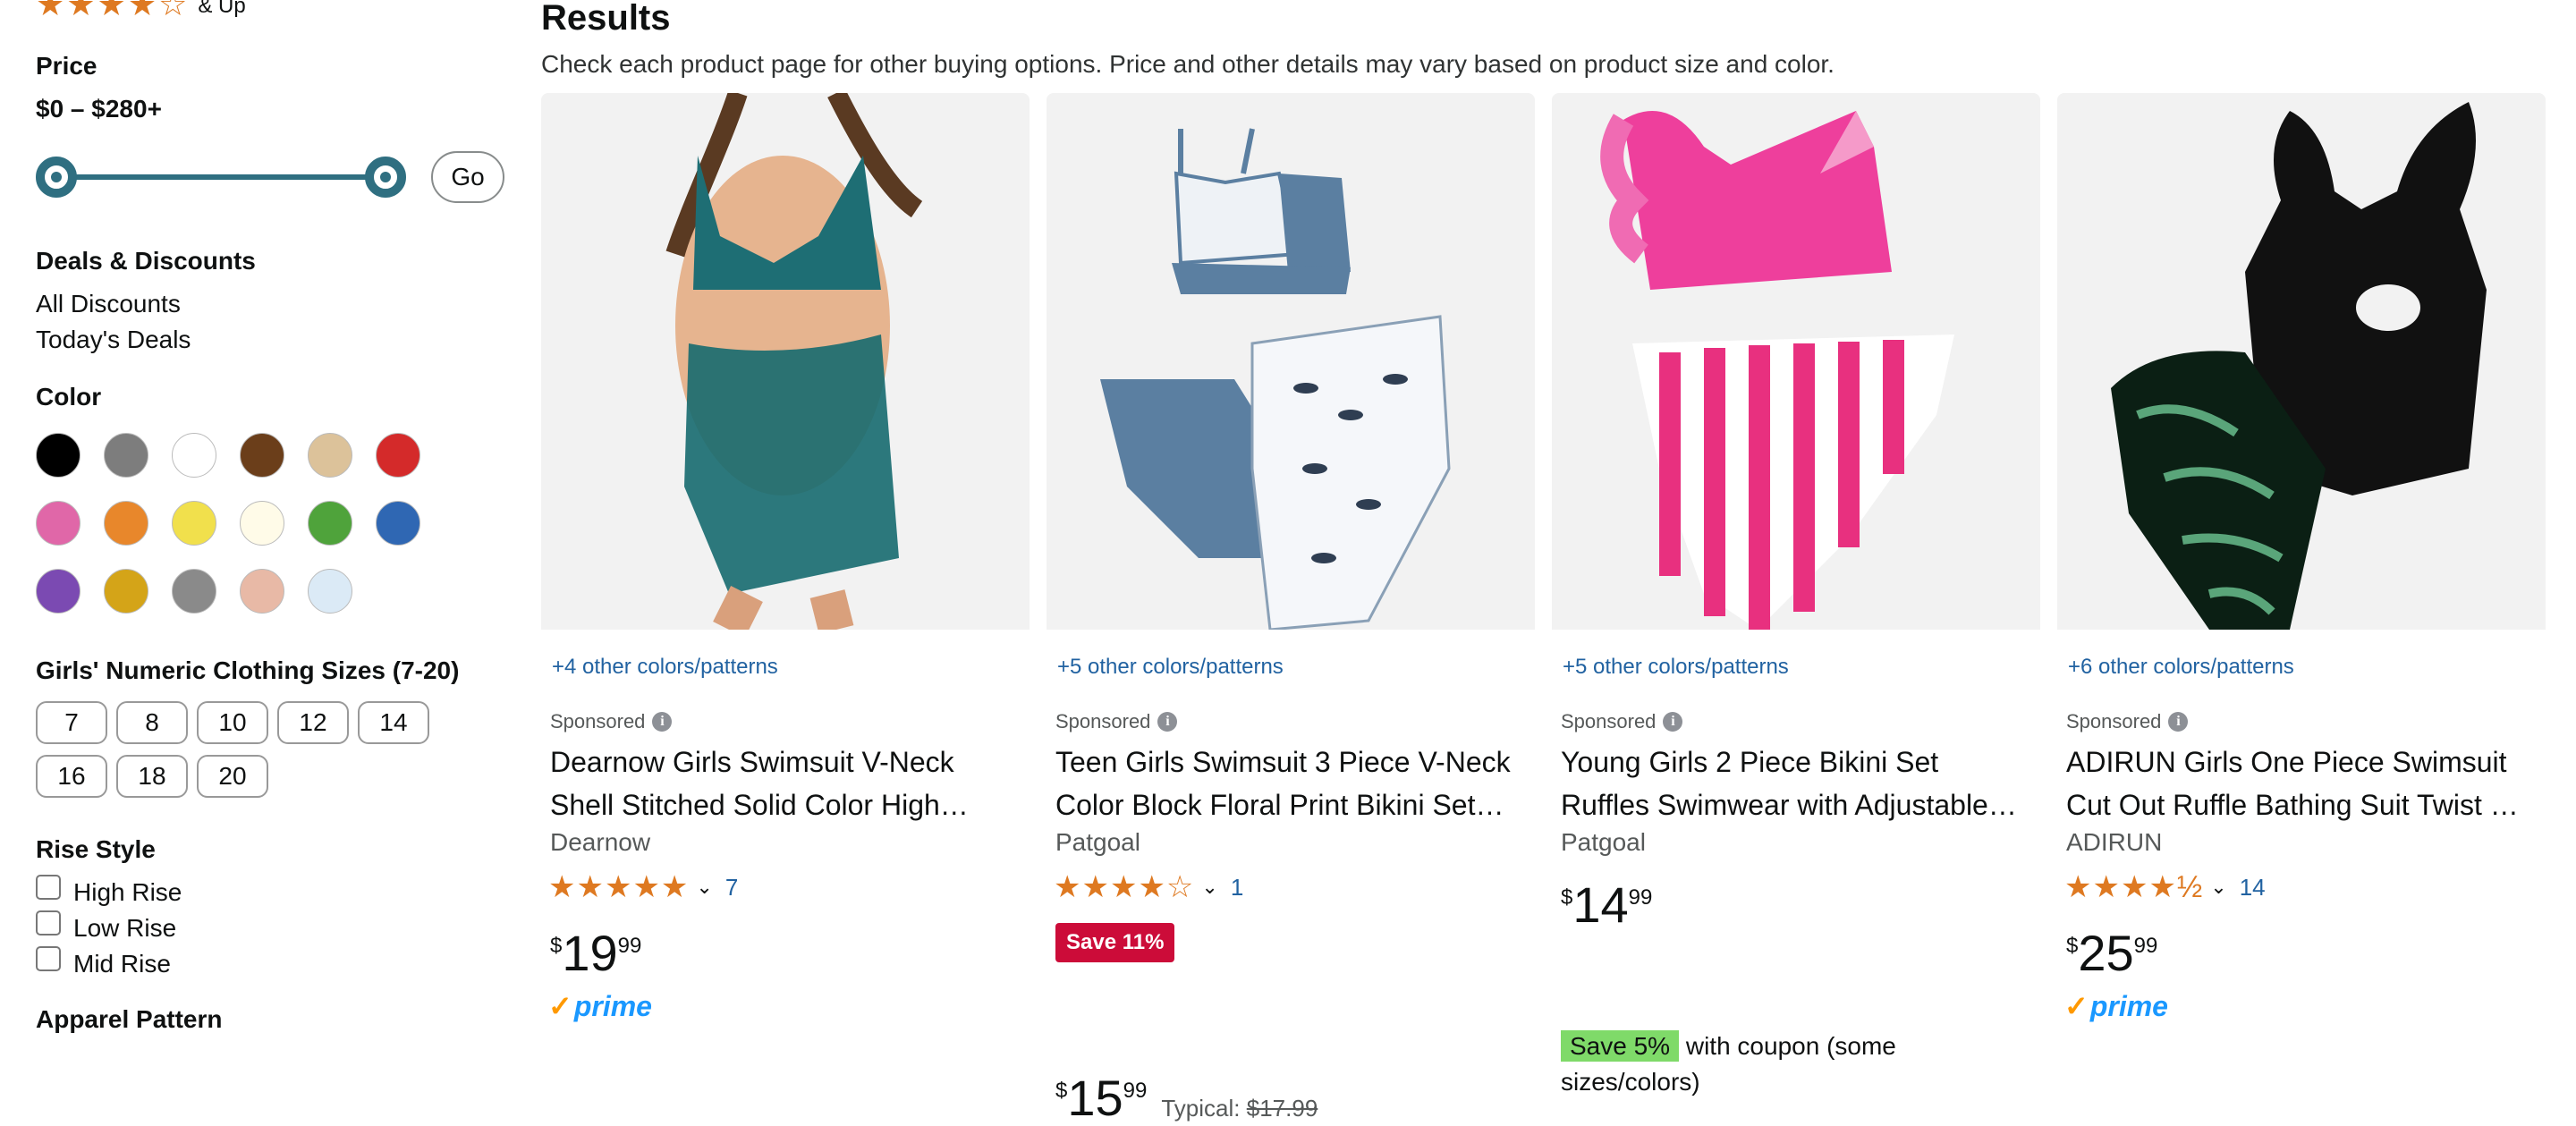 The width and height of the screenshot is (2576, 1126). I want to click on product-price: $25 99, so click(2111, 953).